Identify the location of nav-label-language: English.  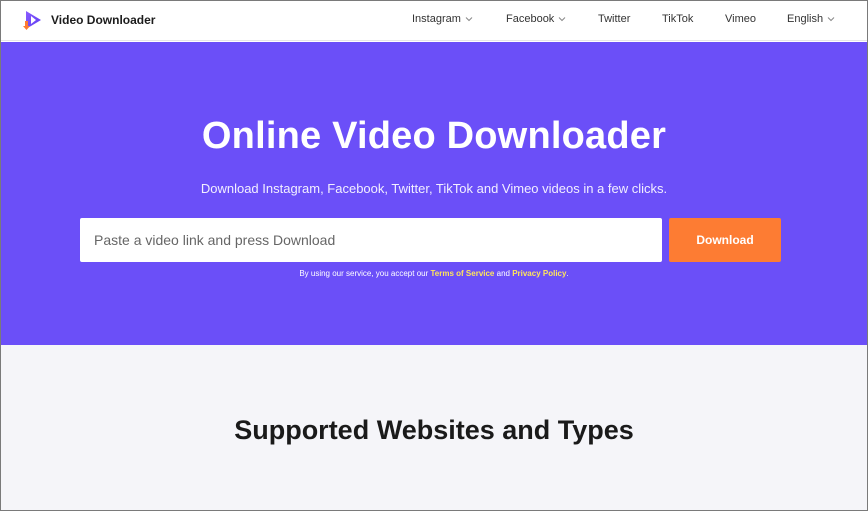
(805, 19).